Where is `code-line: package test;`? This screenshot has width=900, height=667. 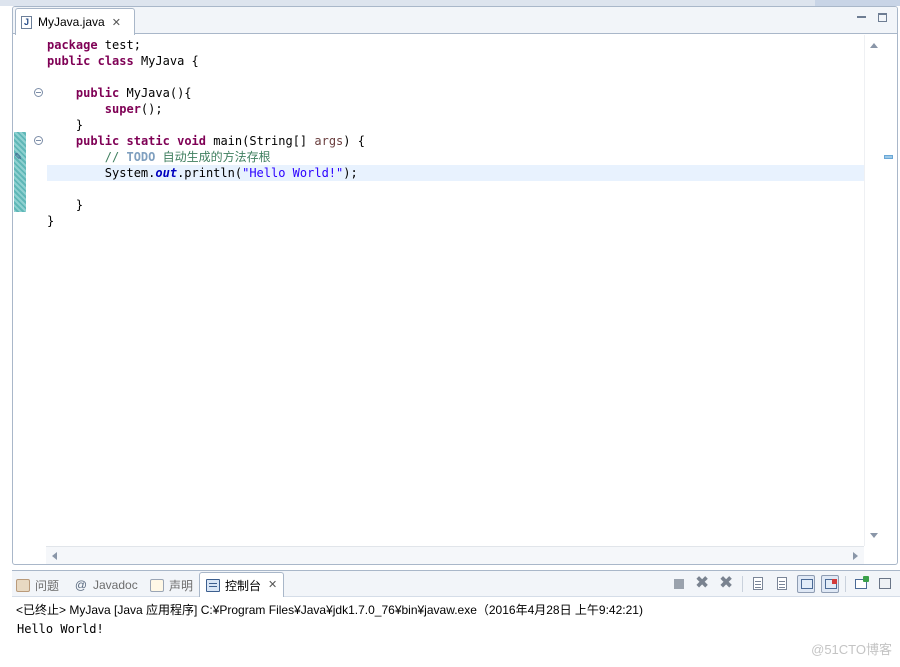 code-line: package test; is located at coordinates (455, 45).